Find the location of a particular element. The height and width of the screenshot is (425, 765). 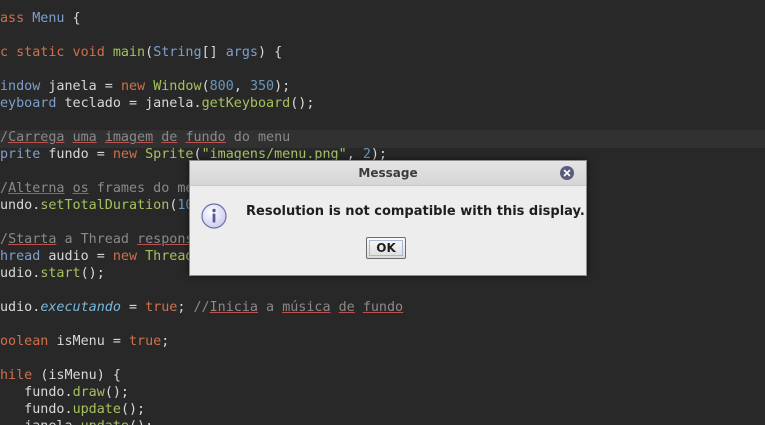

code-token: start is located at coordinates (60, 273).